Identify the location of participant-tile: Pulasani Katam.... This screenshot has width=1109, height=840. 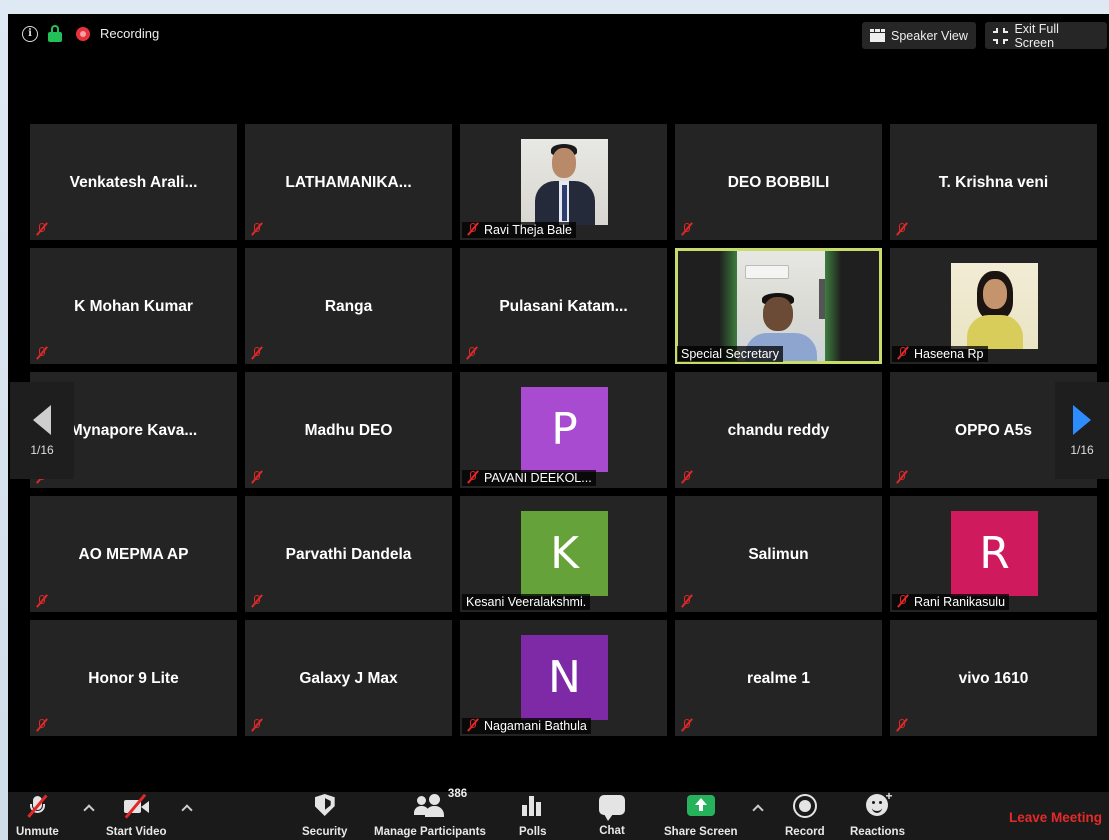
(563, 306).